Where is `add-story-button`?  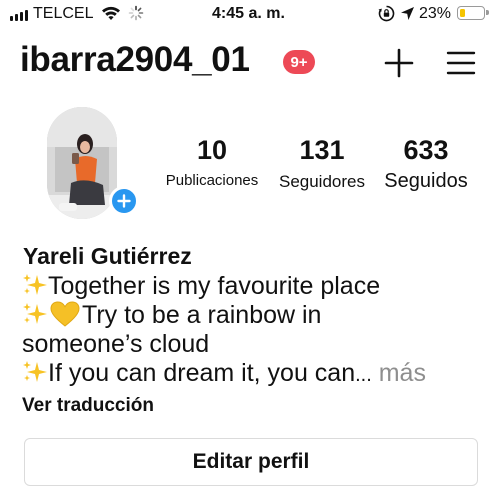 add-story-button is located at coordinates (124, 201).